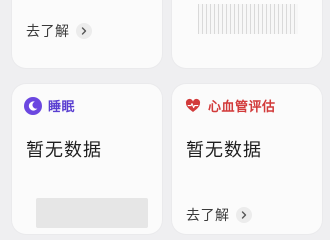  What do you see at coordinates (248, 19) in the screenshot?
I see `chart-placeholder` at bounding box center [248, 19].